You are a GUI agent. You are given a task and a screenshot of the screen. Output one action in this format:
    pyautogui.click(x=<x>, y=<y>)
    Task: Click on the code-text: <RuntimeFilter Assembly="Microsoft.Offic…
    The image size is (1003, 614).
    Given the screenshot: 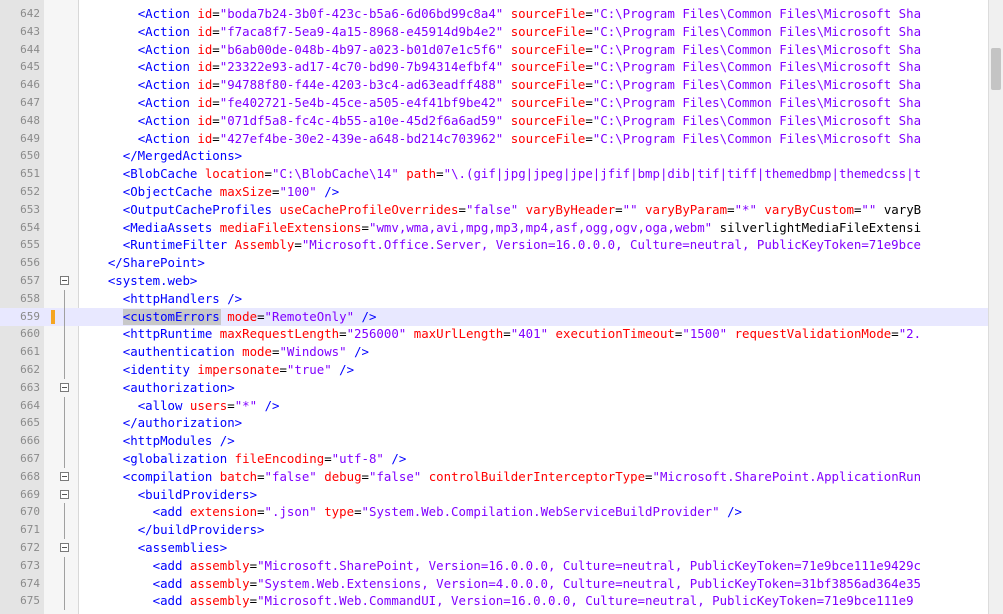 What is the action you would take?
    pyautogui.click(x=521, y=245)
    